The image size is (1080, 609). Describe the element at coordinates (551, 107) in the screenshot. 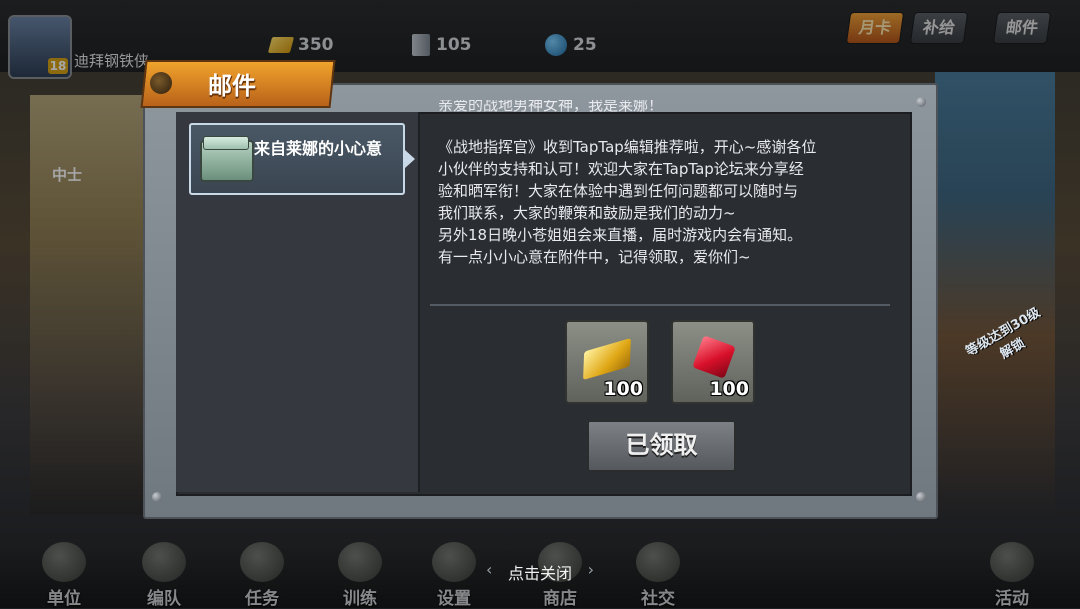

I see `mail-greeting: 亲爱的战地男神女神，我是莱娜！` at that location.